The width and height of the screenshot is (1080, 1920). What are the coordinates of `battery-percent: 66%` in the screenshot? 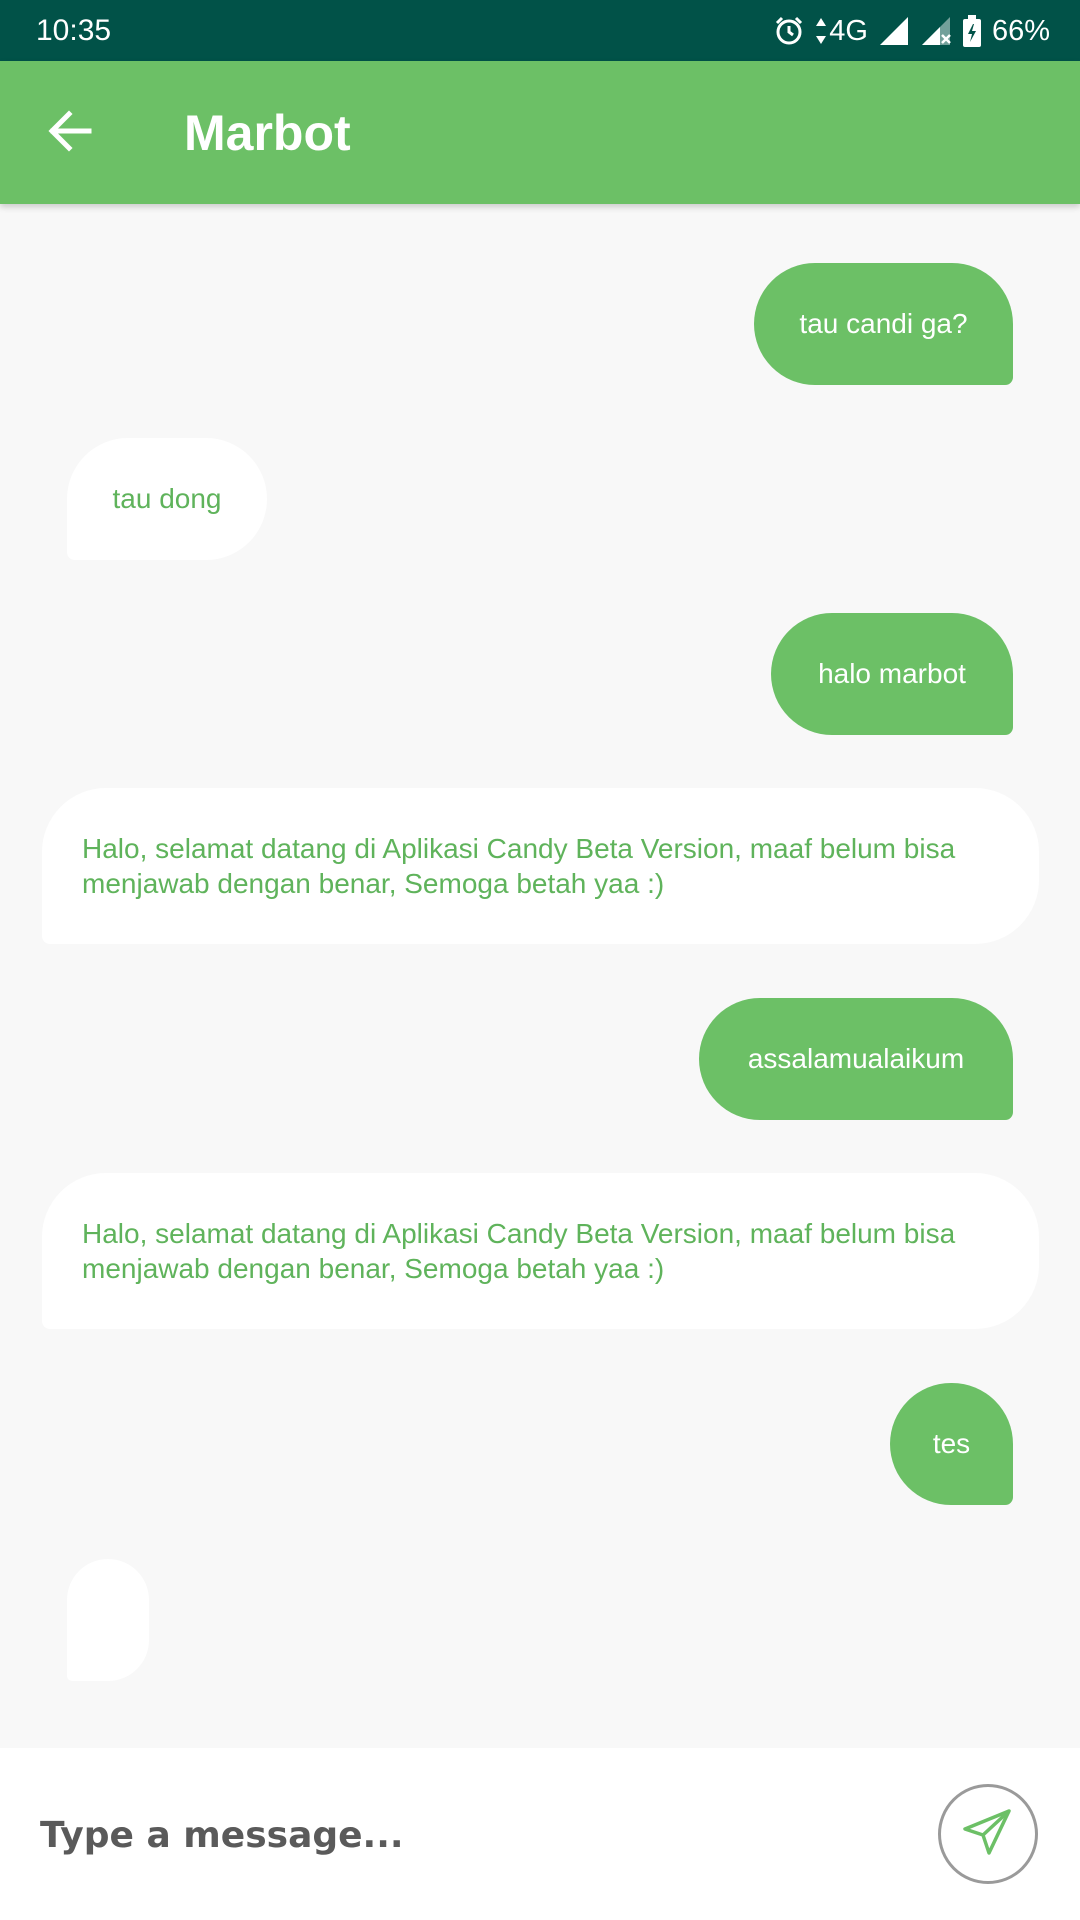 It's located at (1020, 30).